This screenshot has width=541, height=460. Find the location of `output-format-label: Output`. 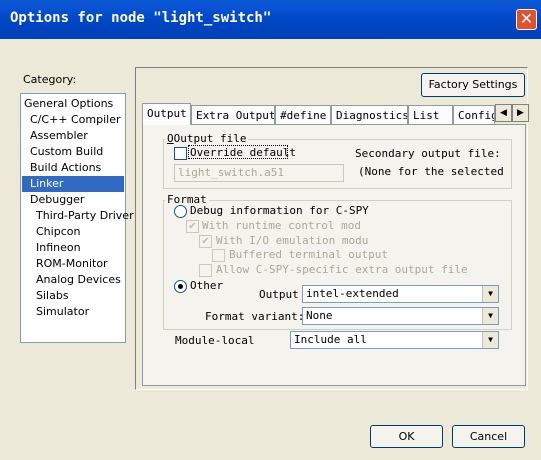

output-format-label: Output is located at coordinates (279, 294).